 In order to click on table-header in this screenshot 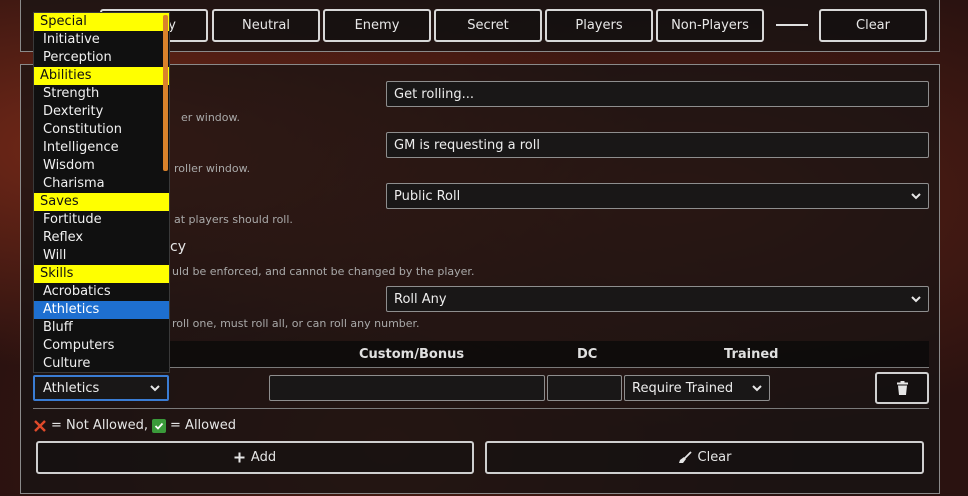, I will do `click(549, 354)`.